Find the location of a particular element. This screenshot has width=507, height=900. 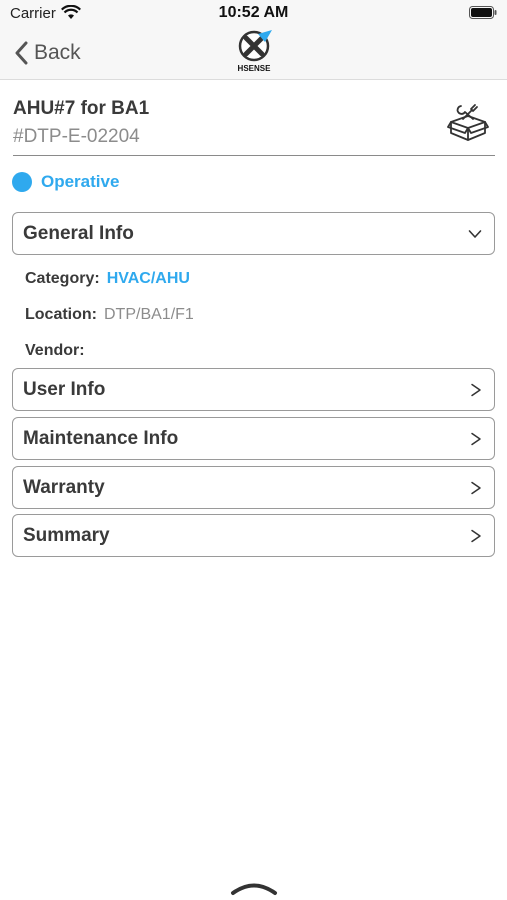

summary-section: Summary is located at coordinates (253, 535).